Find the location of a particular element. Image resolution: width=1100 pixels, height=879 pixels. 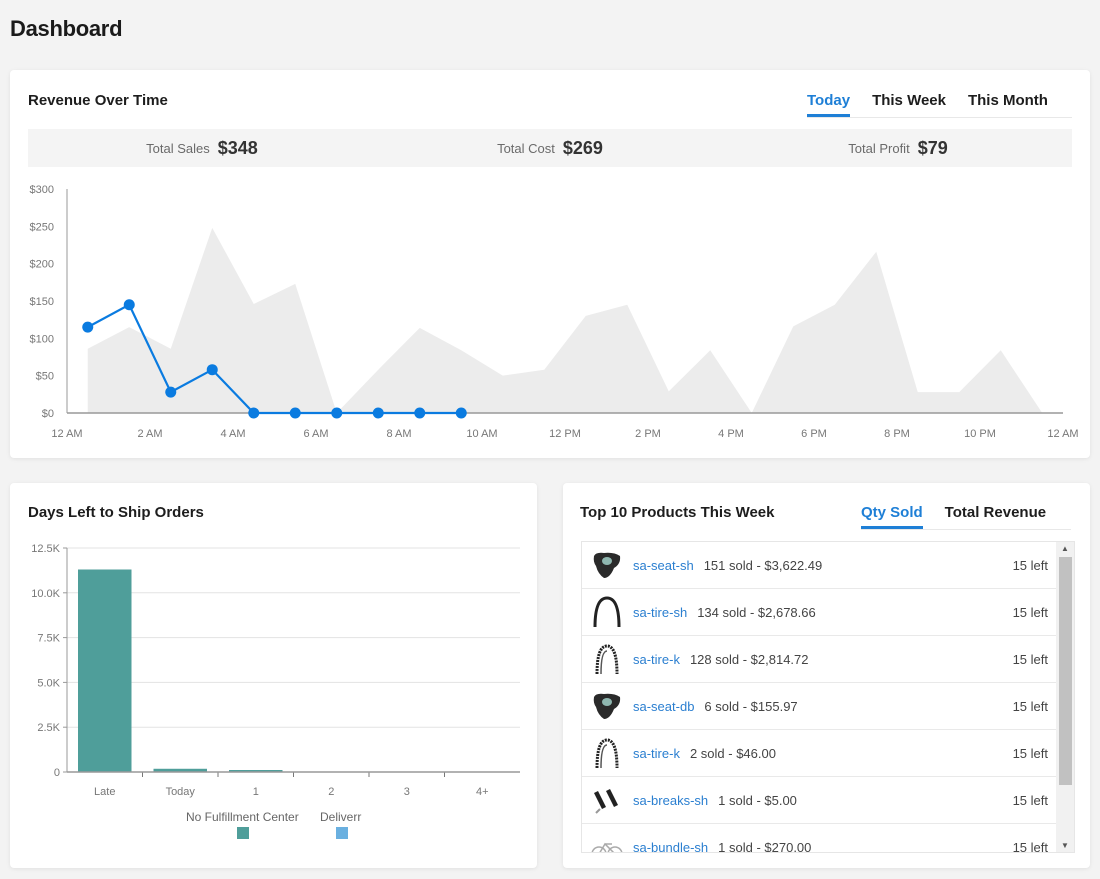

x-tick-label: Late is located at coordinates (104, 792).